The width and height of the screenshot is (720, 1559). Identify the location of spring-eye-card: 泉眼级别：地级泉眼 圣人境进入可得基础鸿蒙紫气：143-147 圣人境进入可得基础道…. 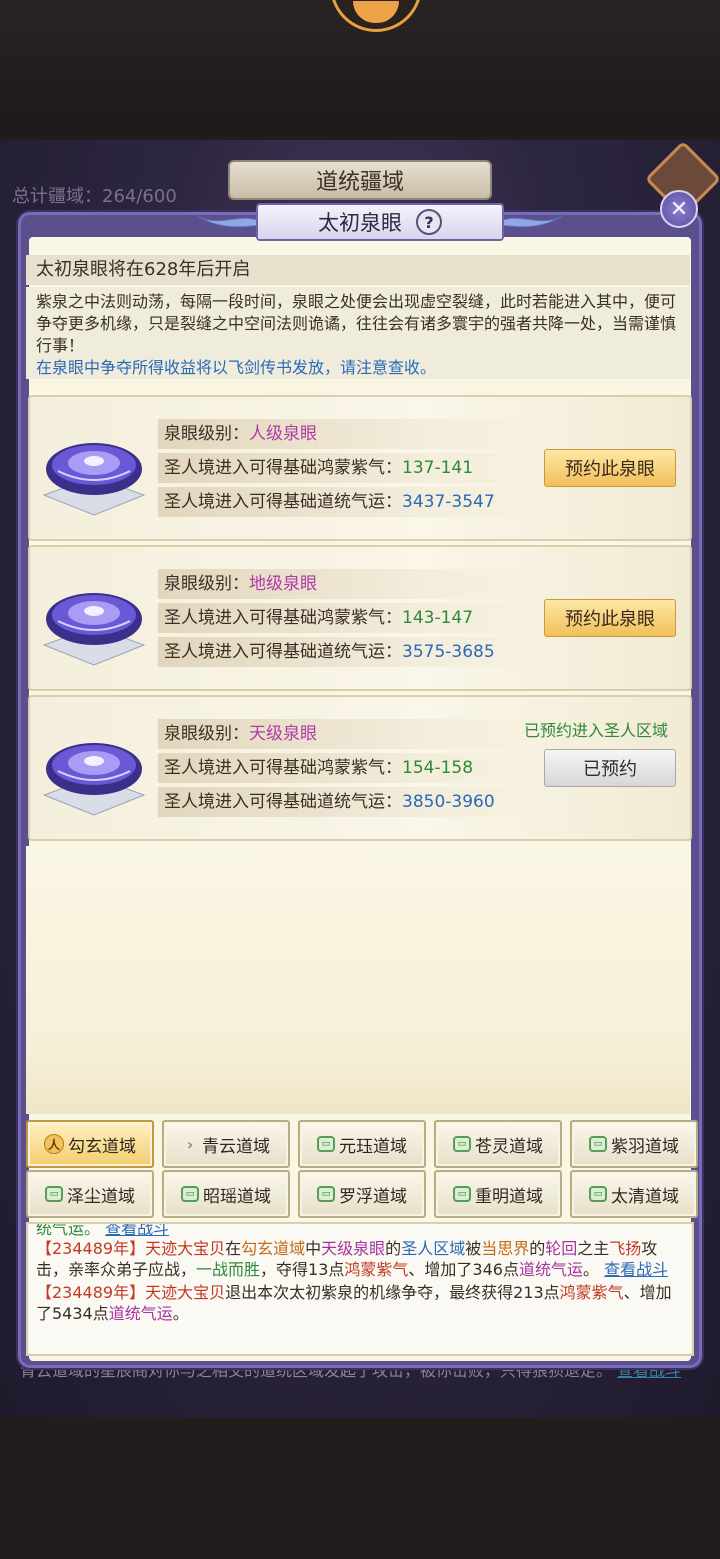
(360, 618).